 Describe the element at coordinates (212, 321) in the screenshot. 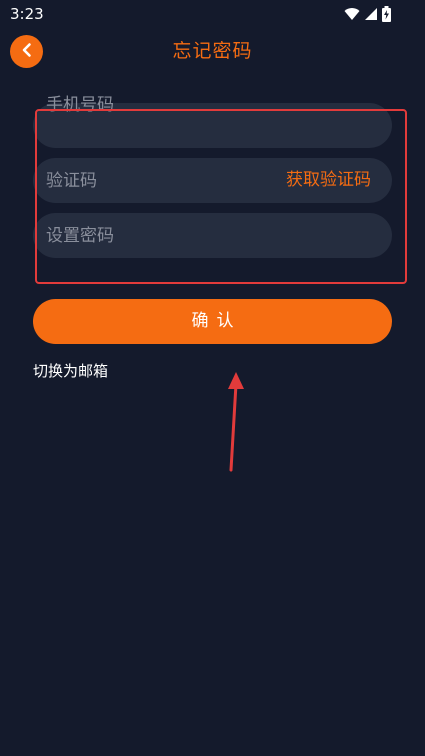

I see `confirm-button: 确认` at that location.